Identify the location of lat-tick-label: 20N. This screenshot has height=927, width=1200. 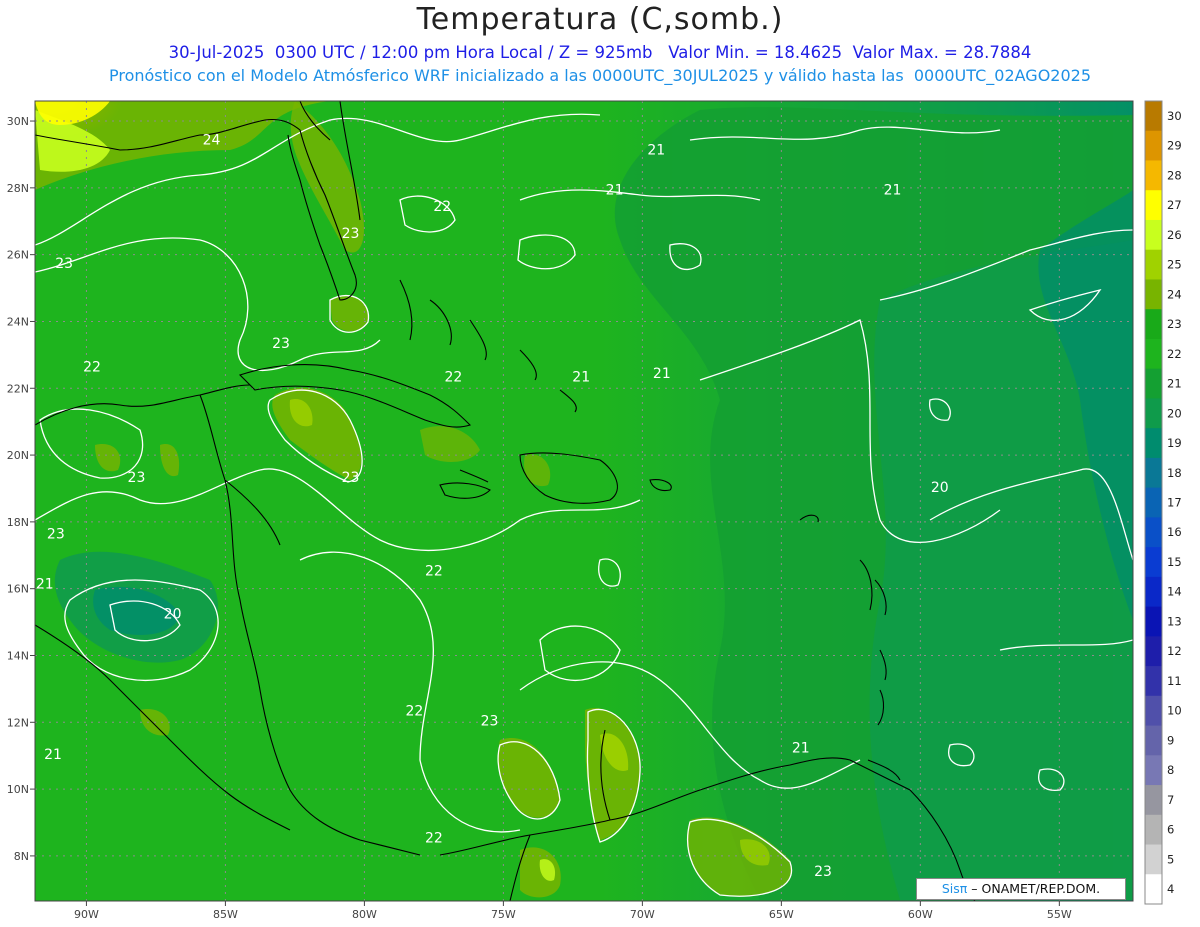
(18, 455).